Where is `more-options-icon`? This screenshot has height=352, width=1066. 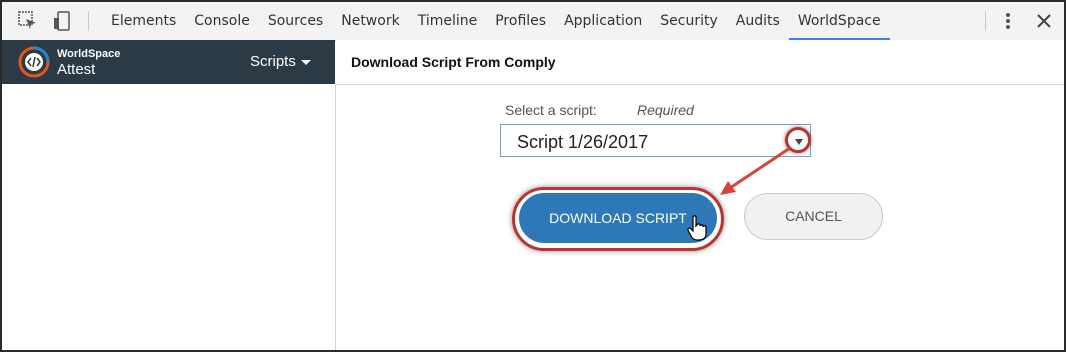 more-options-icon is located at coordinates (1008, 21).